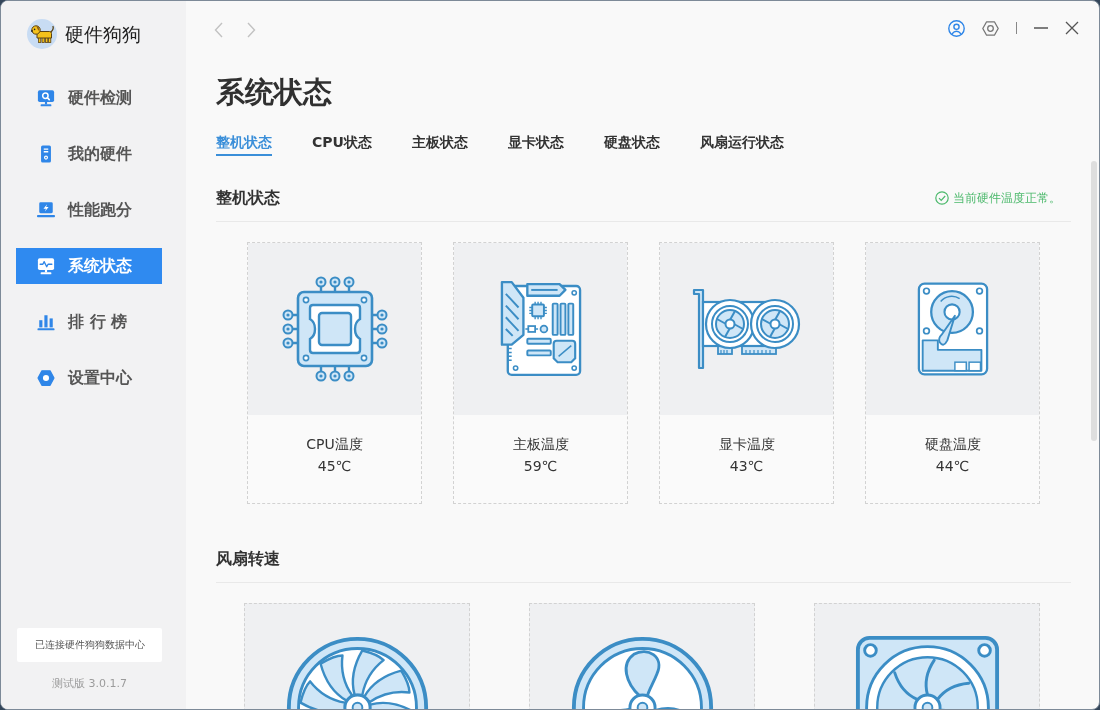 The image size is (1100, 710). Describe the element at coordinates (89, 683) in the screenshot. I see `version-label: 测试版 3.0.1.7` at that location.